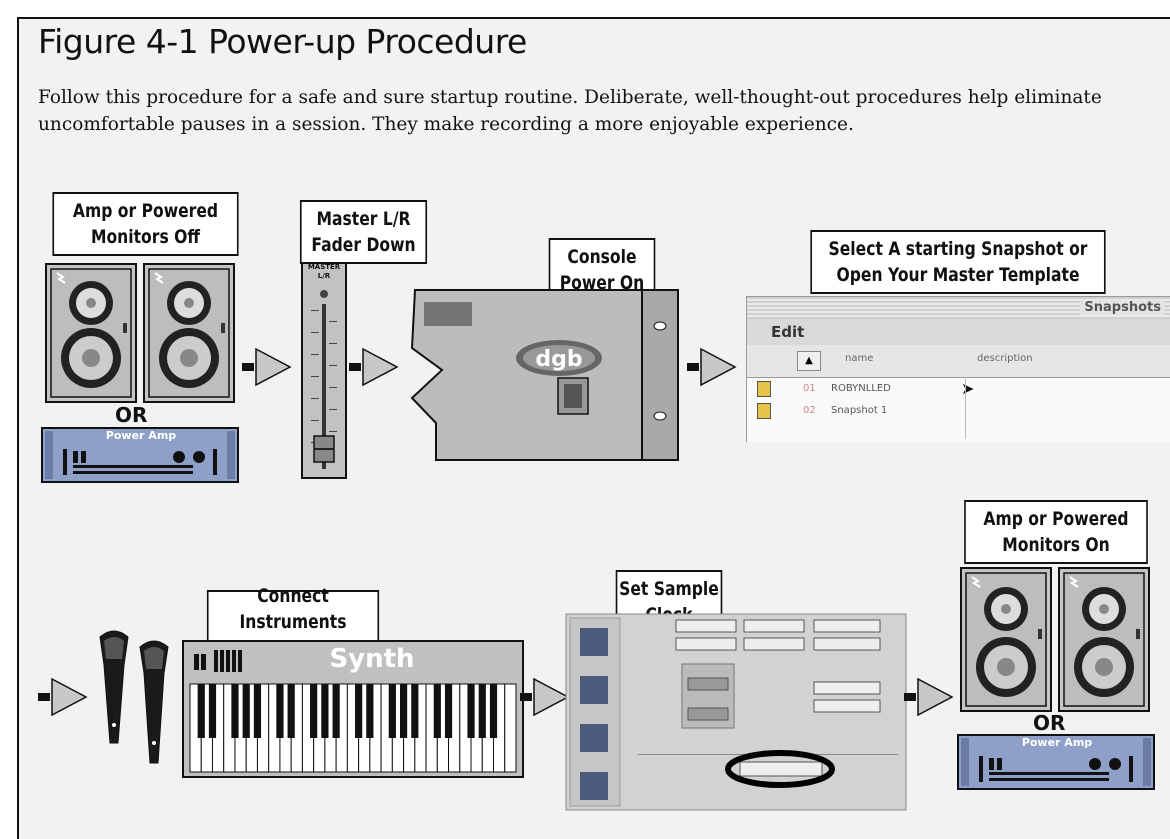 This screenshot has width=1170, height=839. Describe the element at coordinates (958, 332) in the screenshot. I see `snapshot-menu-bar: Edit` at that location.